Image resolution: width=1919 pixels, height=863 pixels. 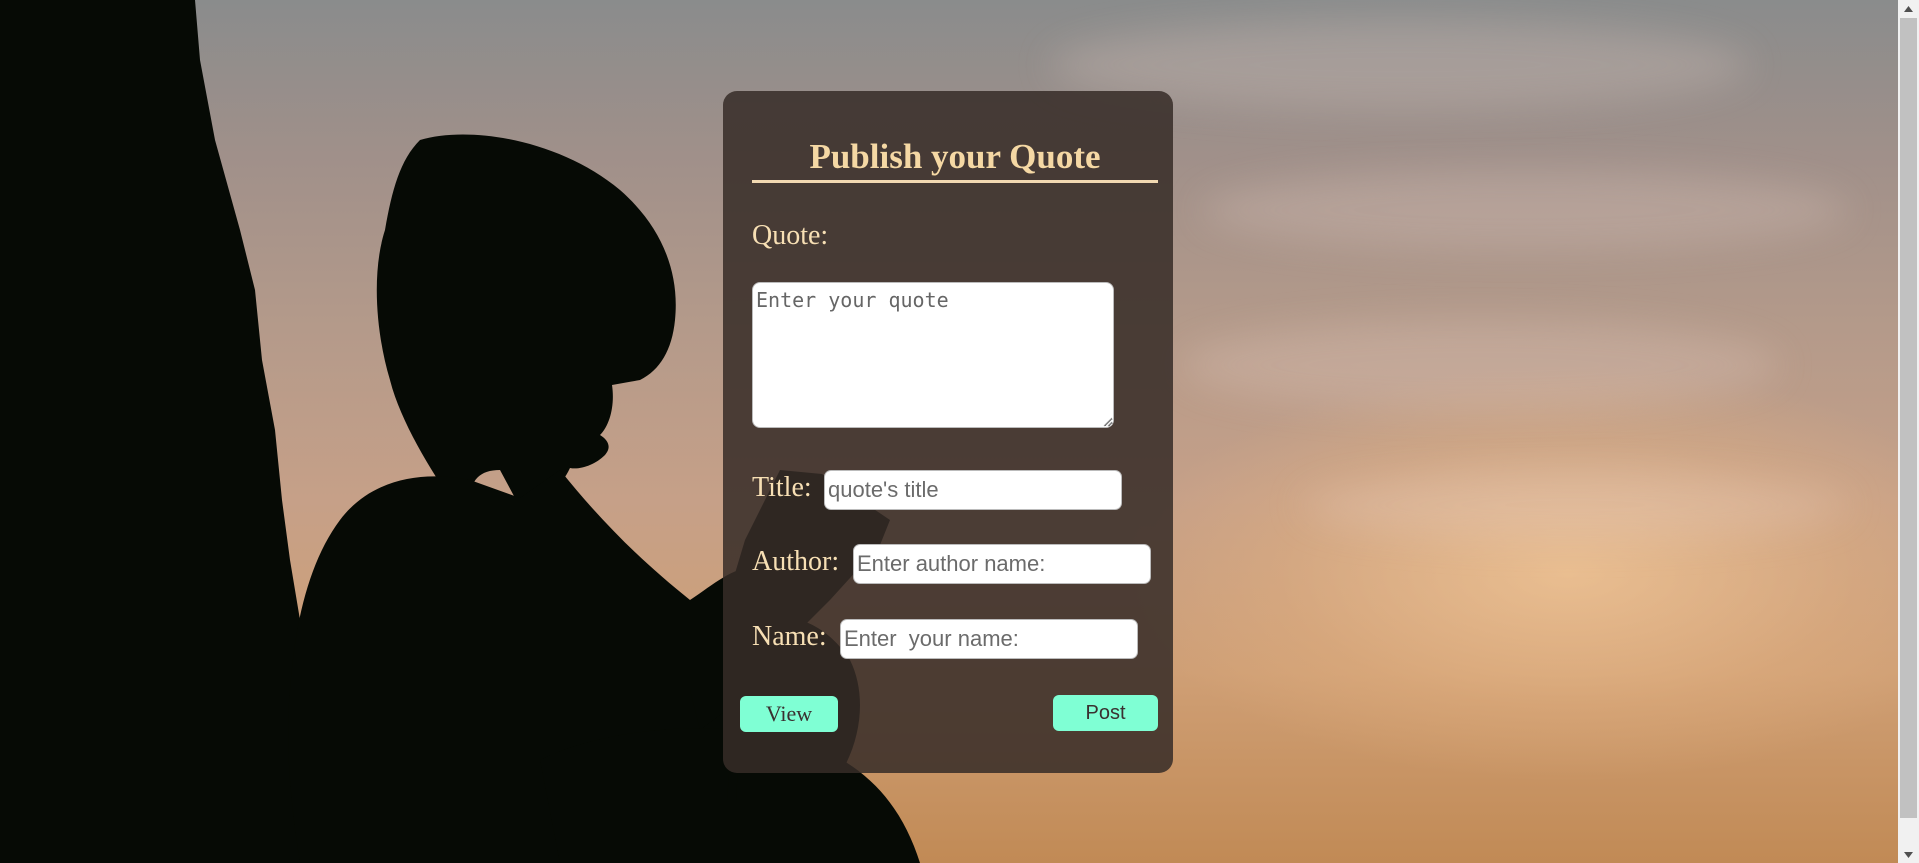 What do you see at coordinates (955, 181) in the screenshot?
I see `title-underline` at bounding box center [955, 181].